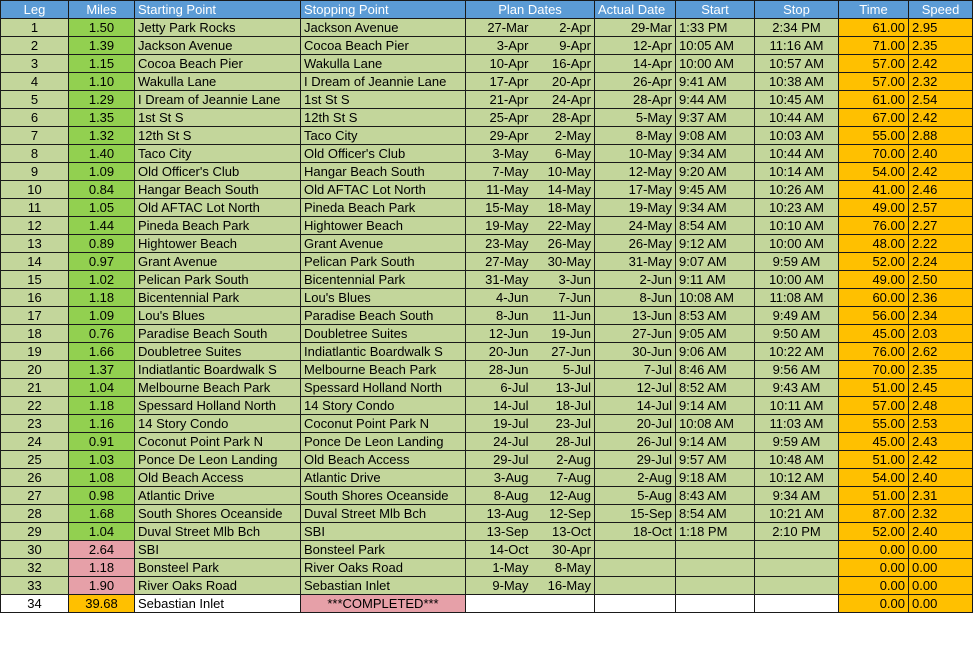  I want to click on cell-stop-time: 9:43 AM, so click(796, 387).